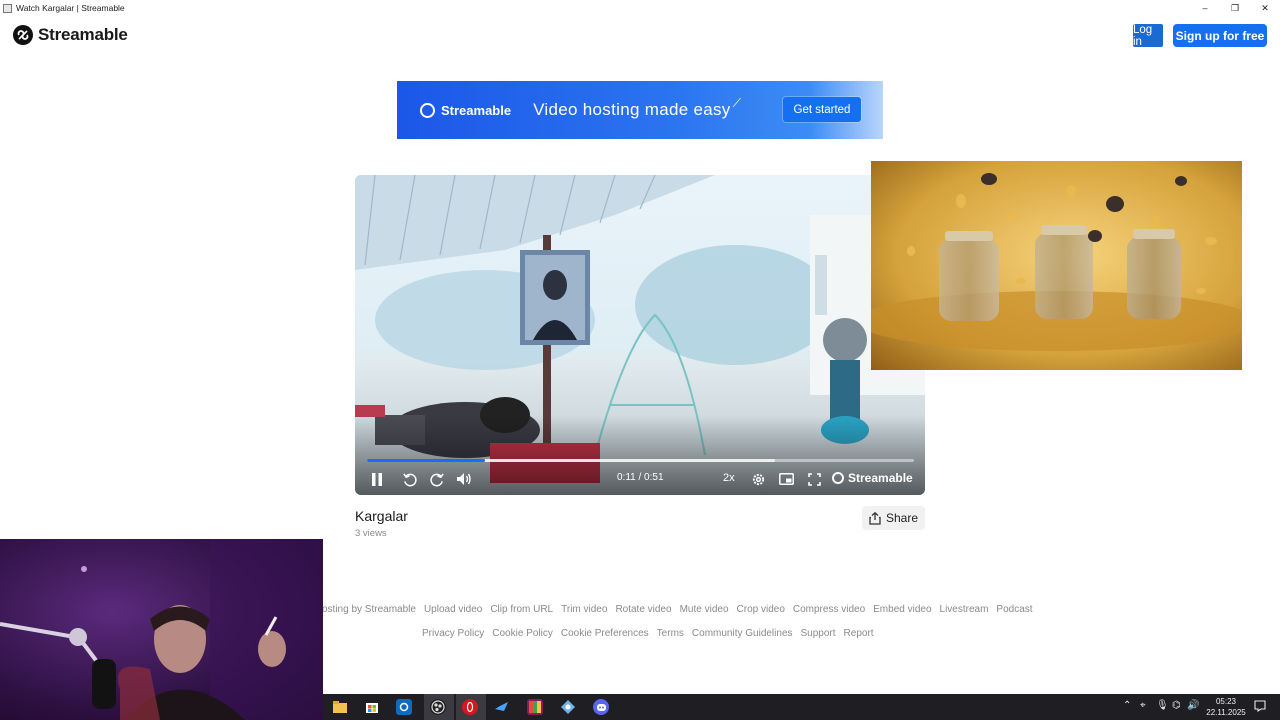 The image size is (1280, 720). I want to click on volume-icon, so click(464, 479).